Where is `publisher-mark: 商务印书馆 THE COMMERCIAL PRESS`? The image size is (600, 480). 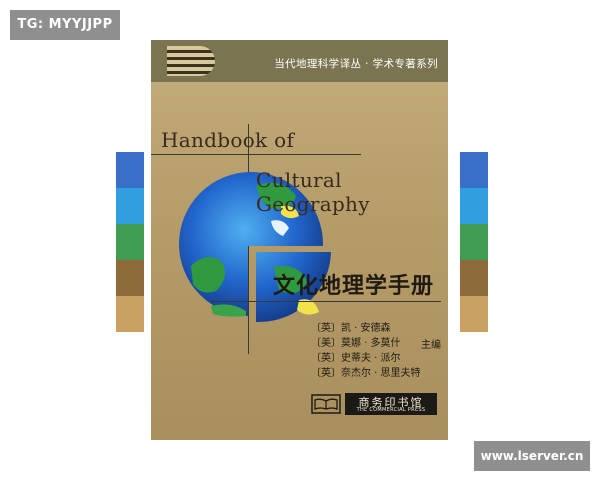
publisher-mark: 商务印书馆 THE COMMERCIAL PRESS is located at coordinates (376, 404).